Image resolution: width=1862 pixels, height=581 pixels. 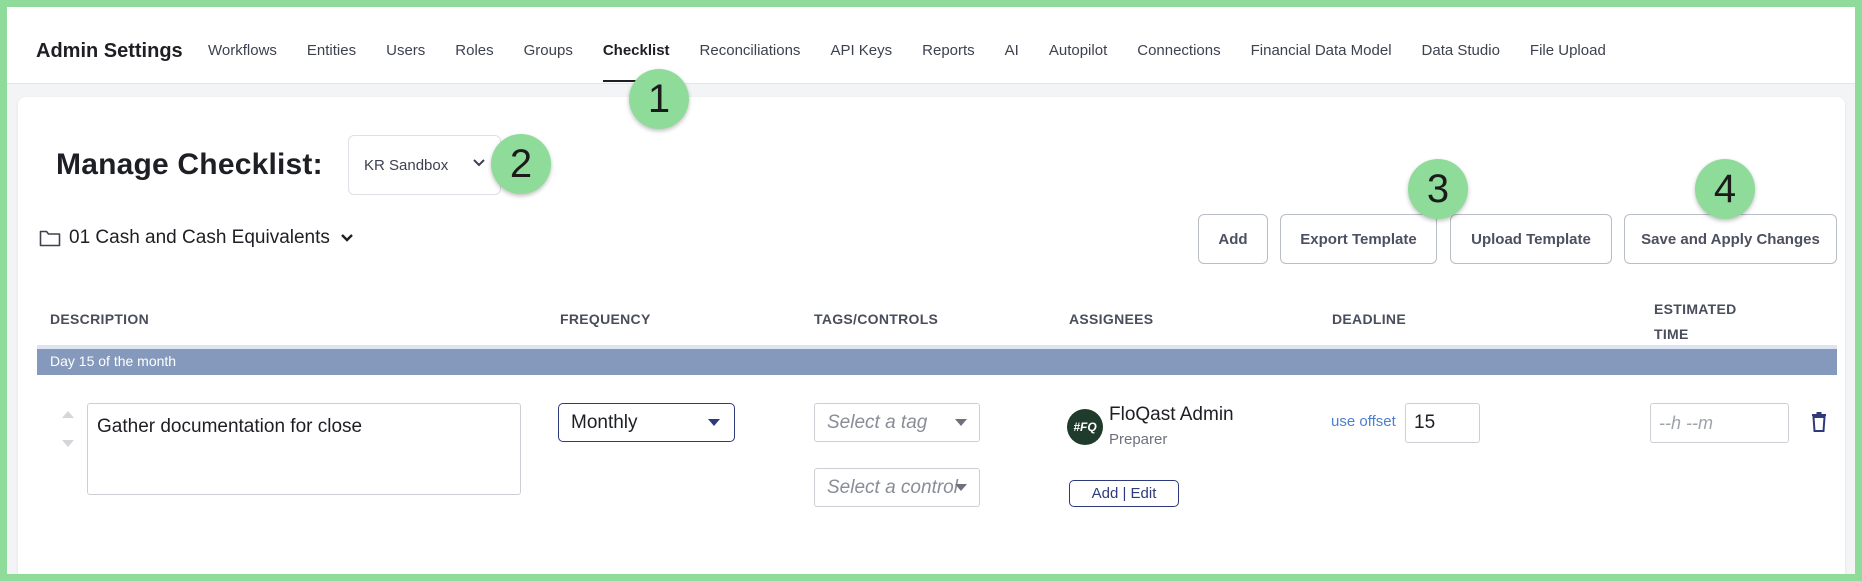 I want to click on trash-icon, so click(x=1819, y=422).